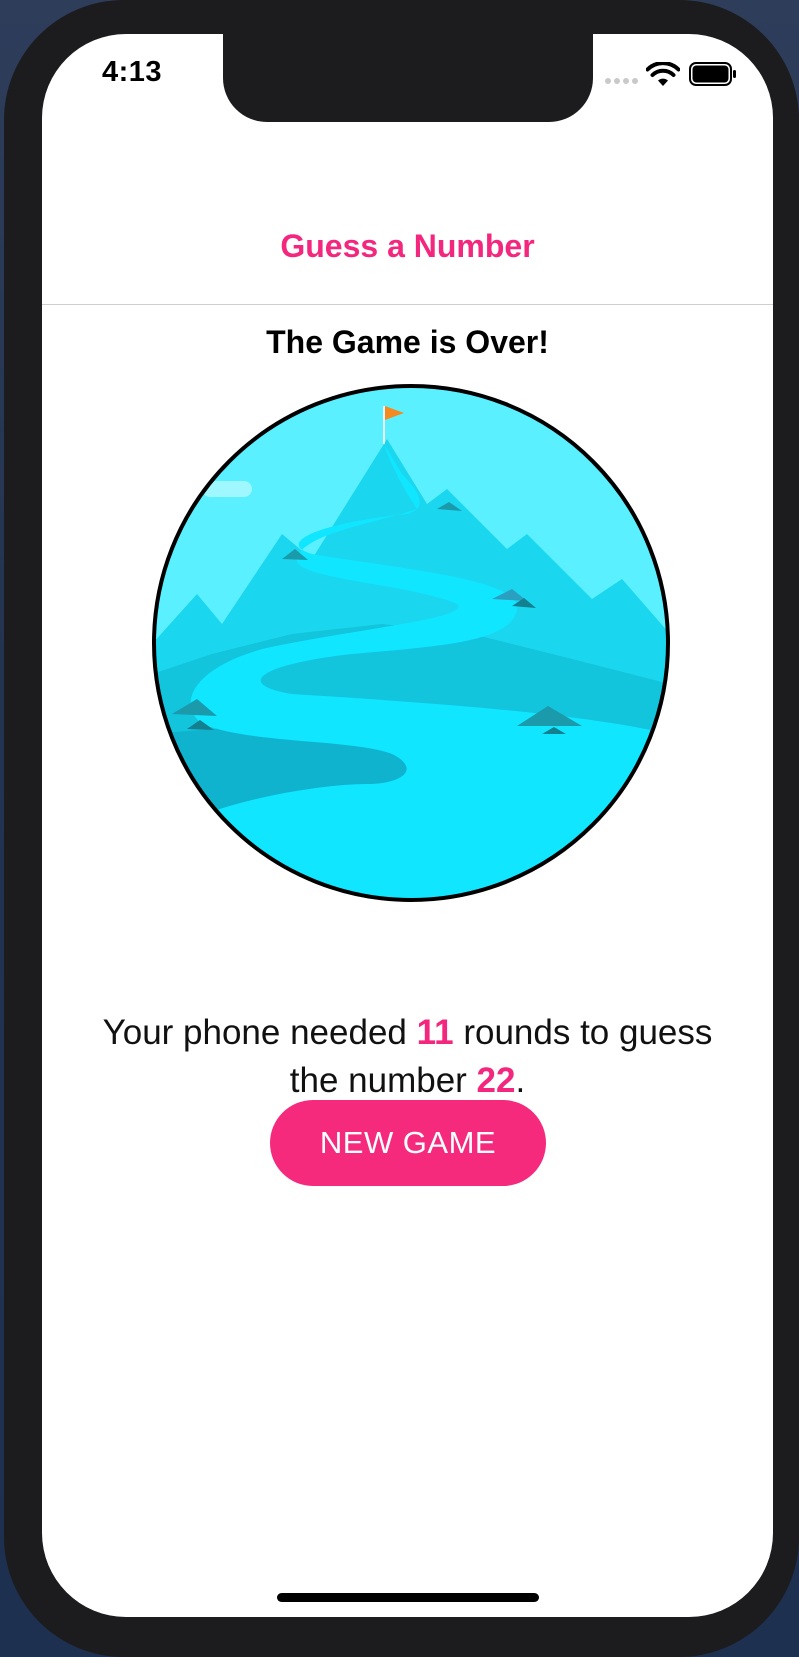 The image size is (799, 1657). What do you see at coordinates (621, 81) in the screenshot?
I see `cellular-signal-icon` at bounding box center [621, 81].